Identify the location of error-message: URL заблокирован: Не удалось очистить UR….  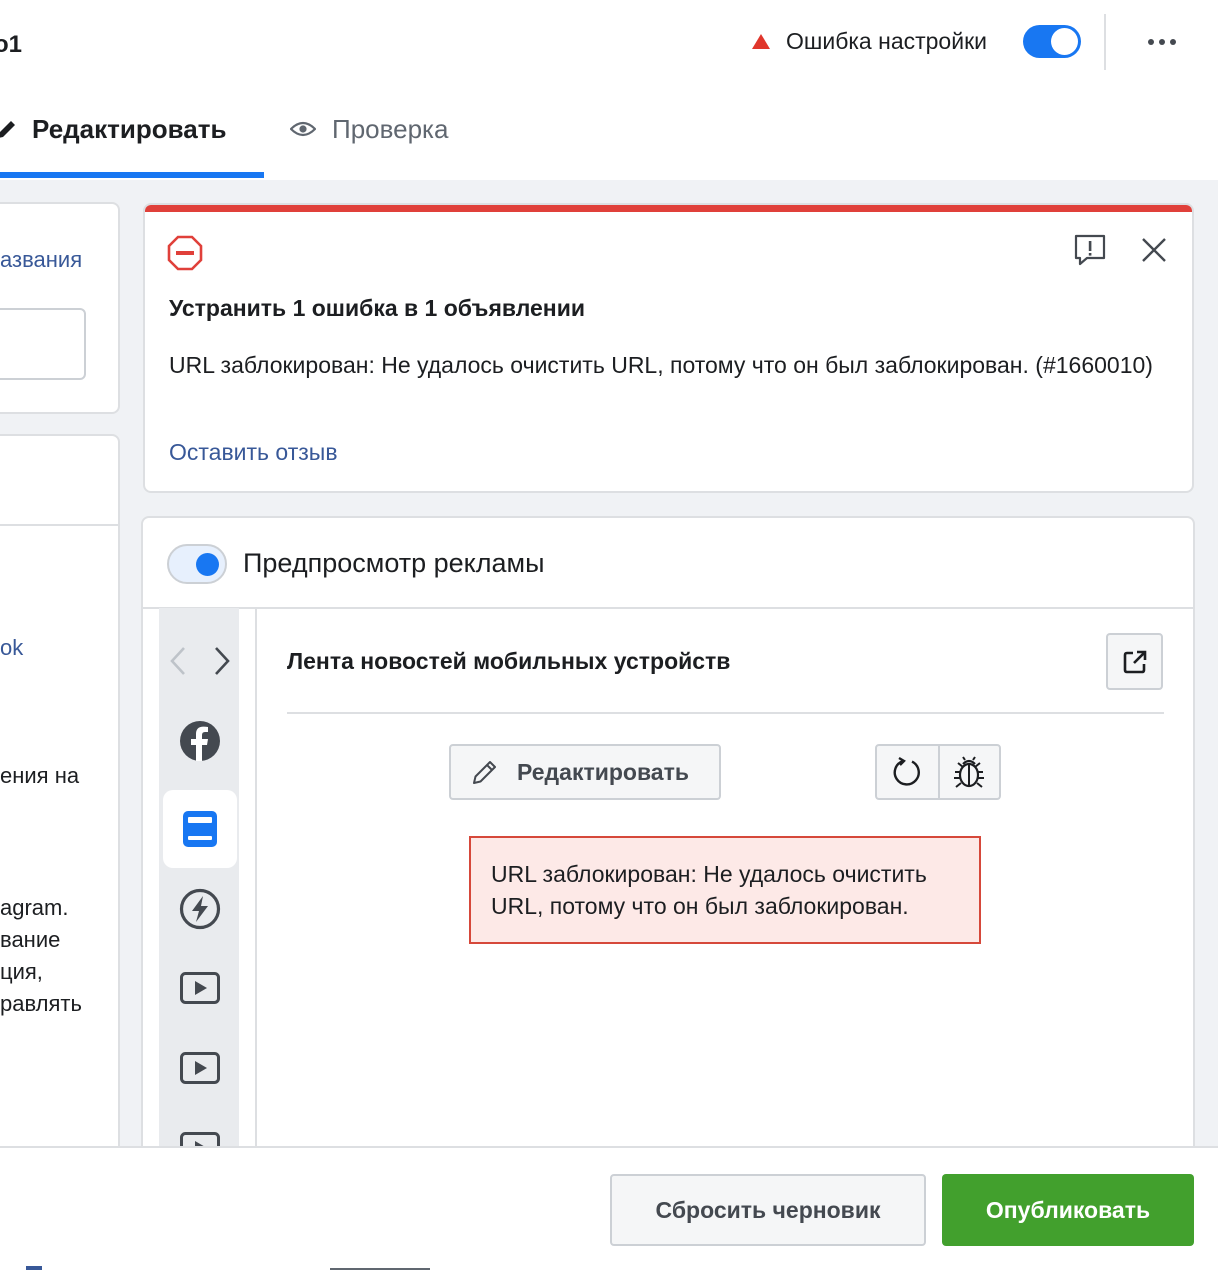
(661, 365).